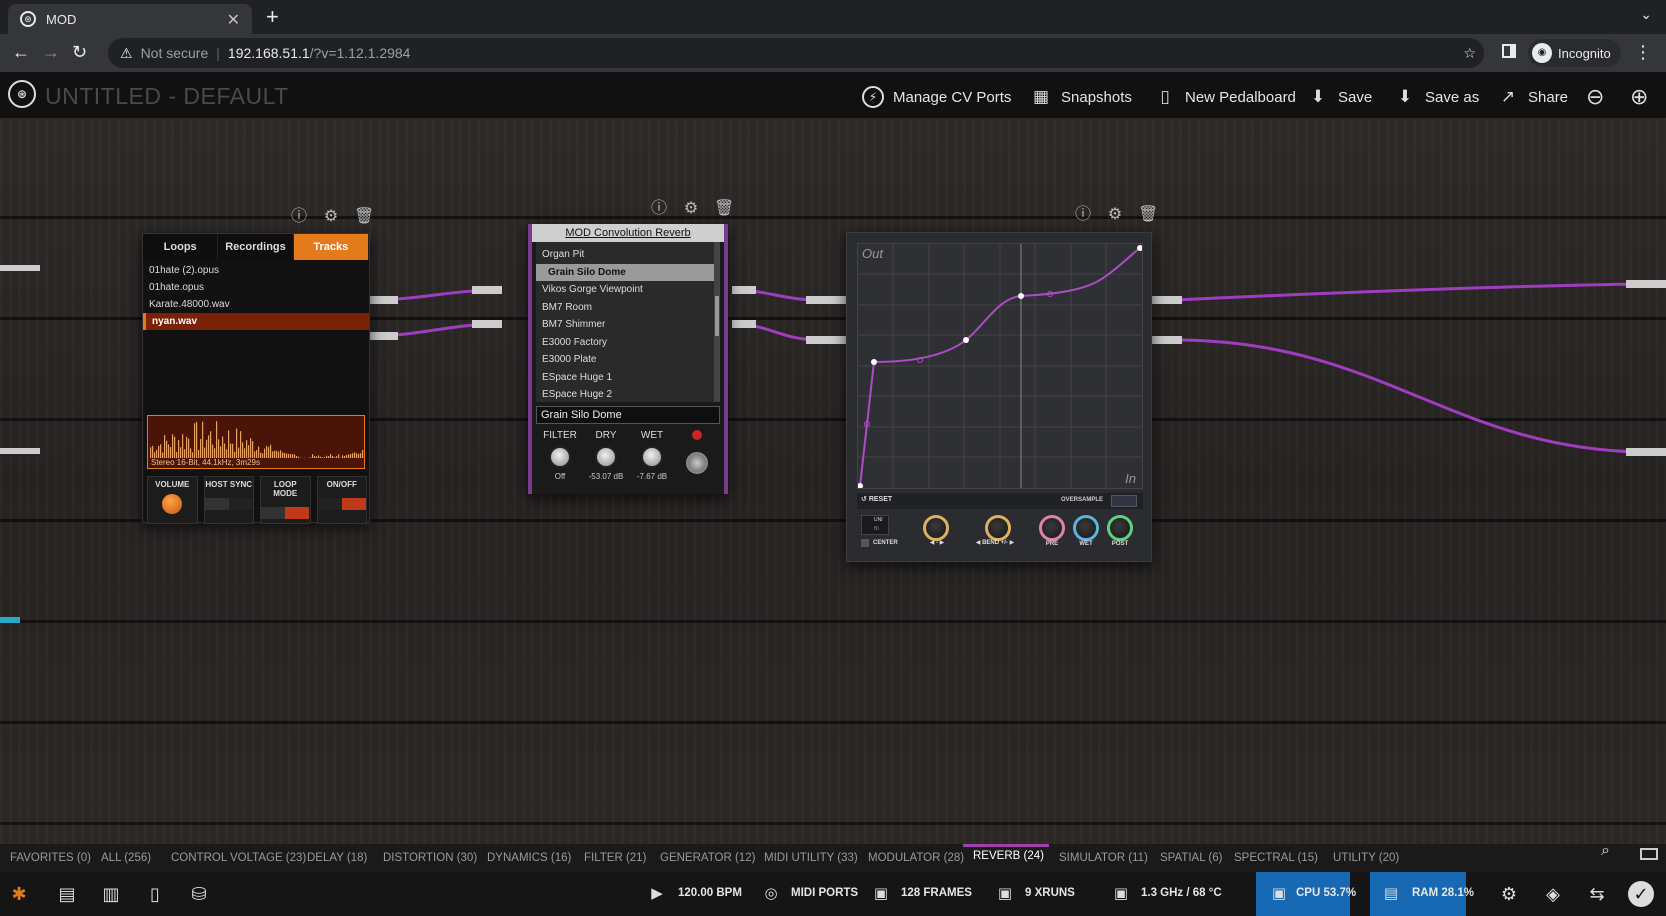 Image resolution: width=1666 pixels, height=916 pixels. Describe the element at coordinates (1509, 51) in the screenshot. I see `side-panel-icon` at that location.